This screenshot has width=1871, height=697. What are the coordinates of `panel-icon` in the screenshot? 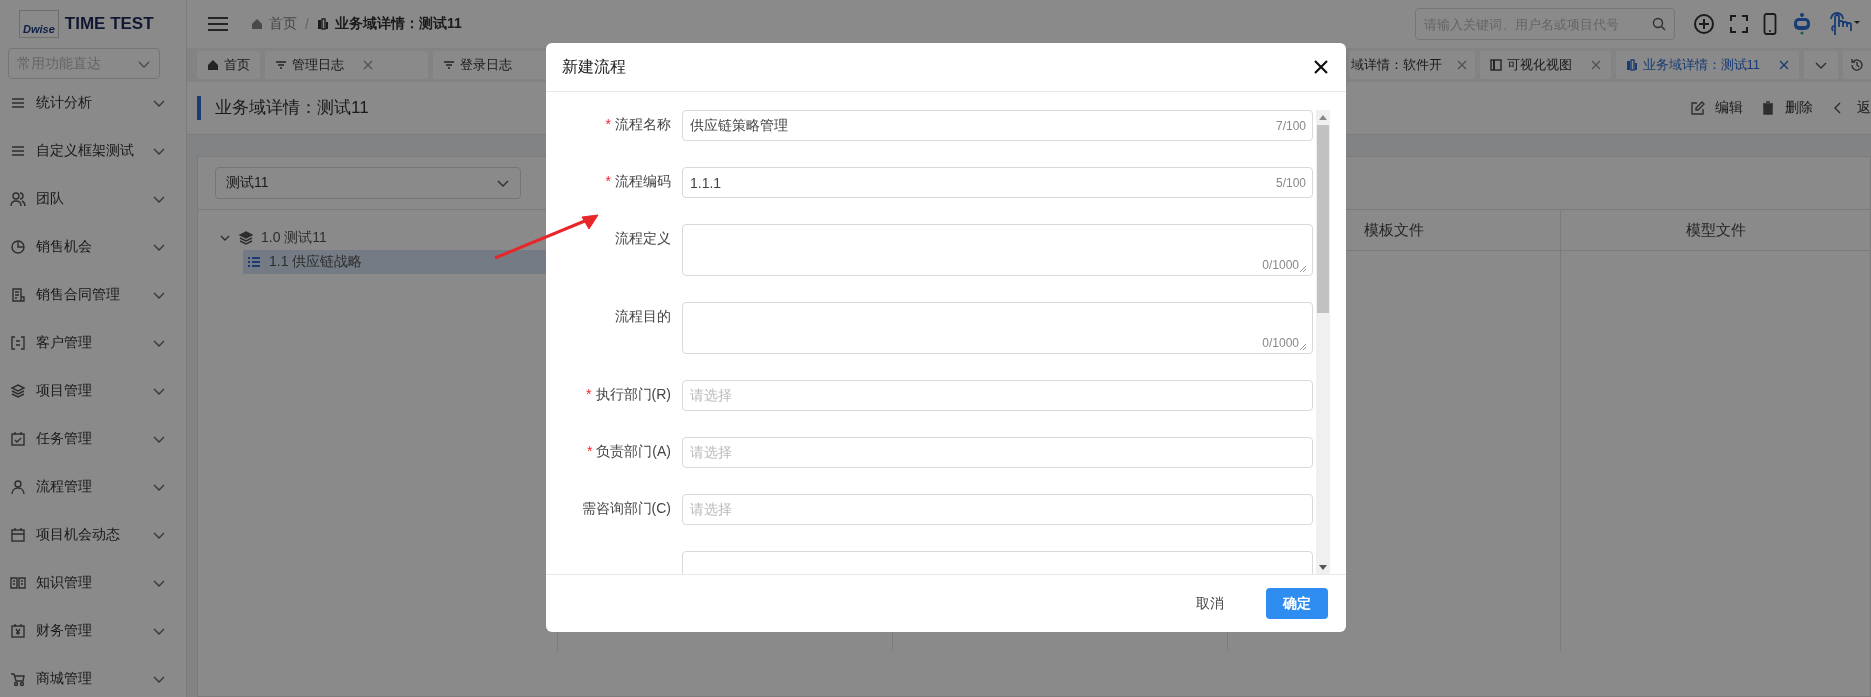 It's located at (1495, 65).